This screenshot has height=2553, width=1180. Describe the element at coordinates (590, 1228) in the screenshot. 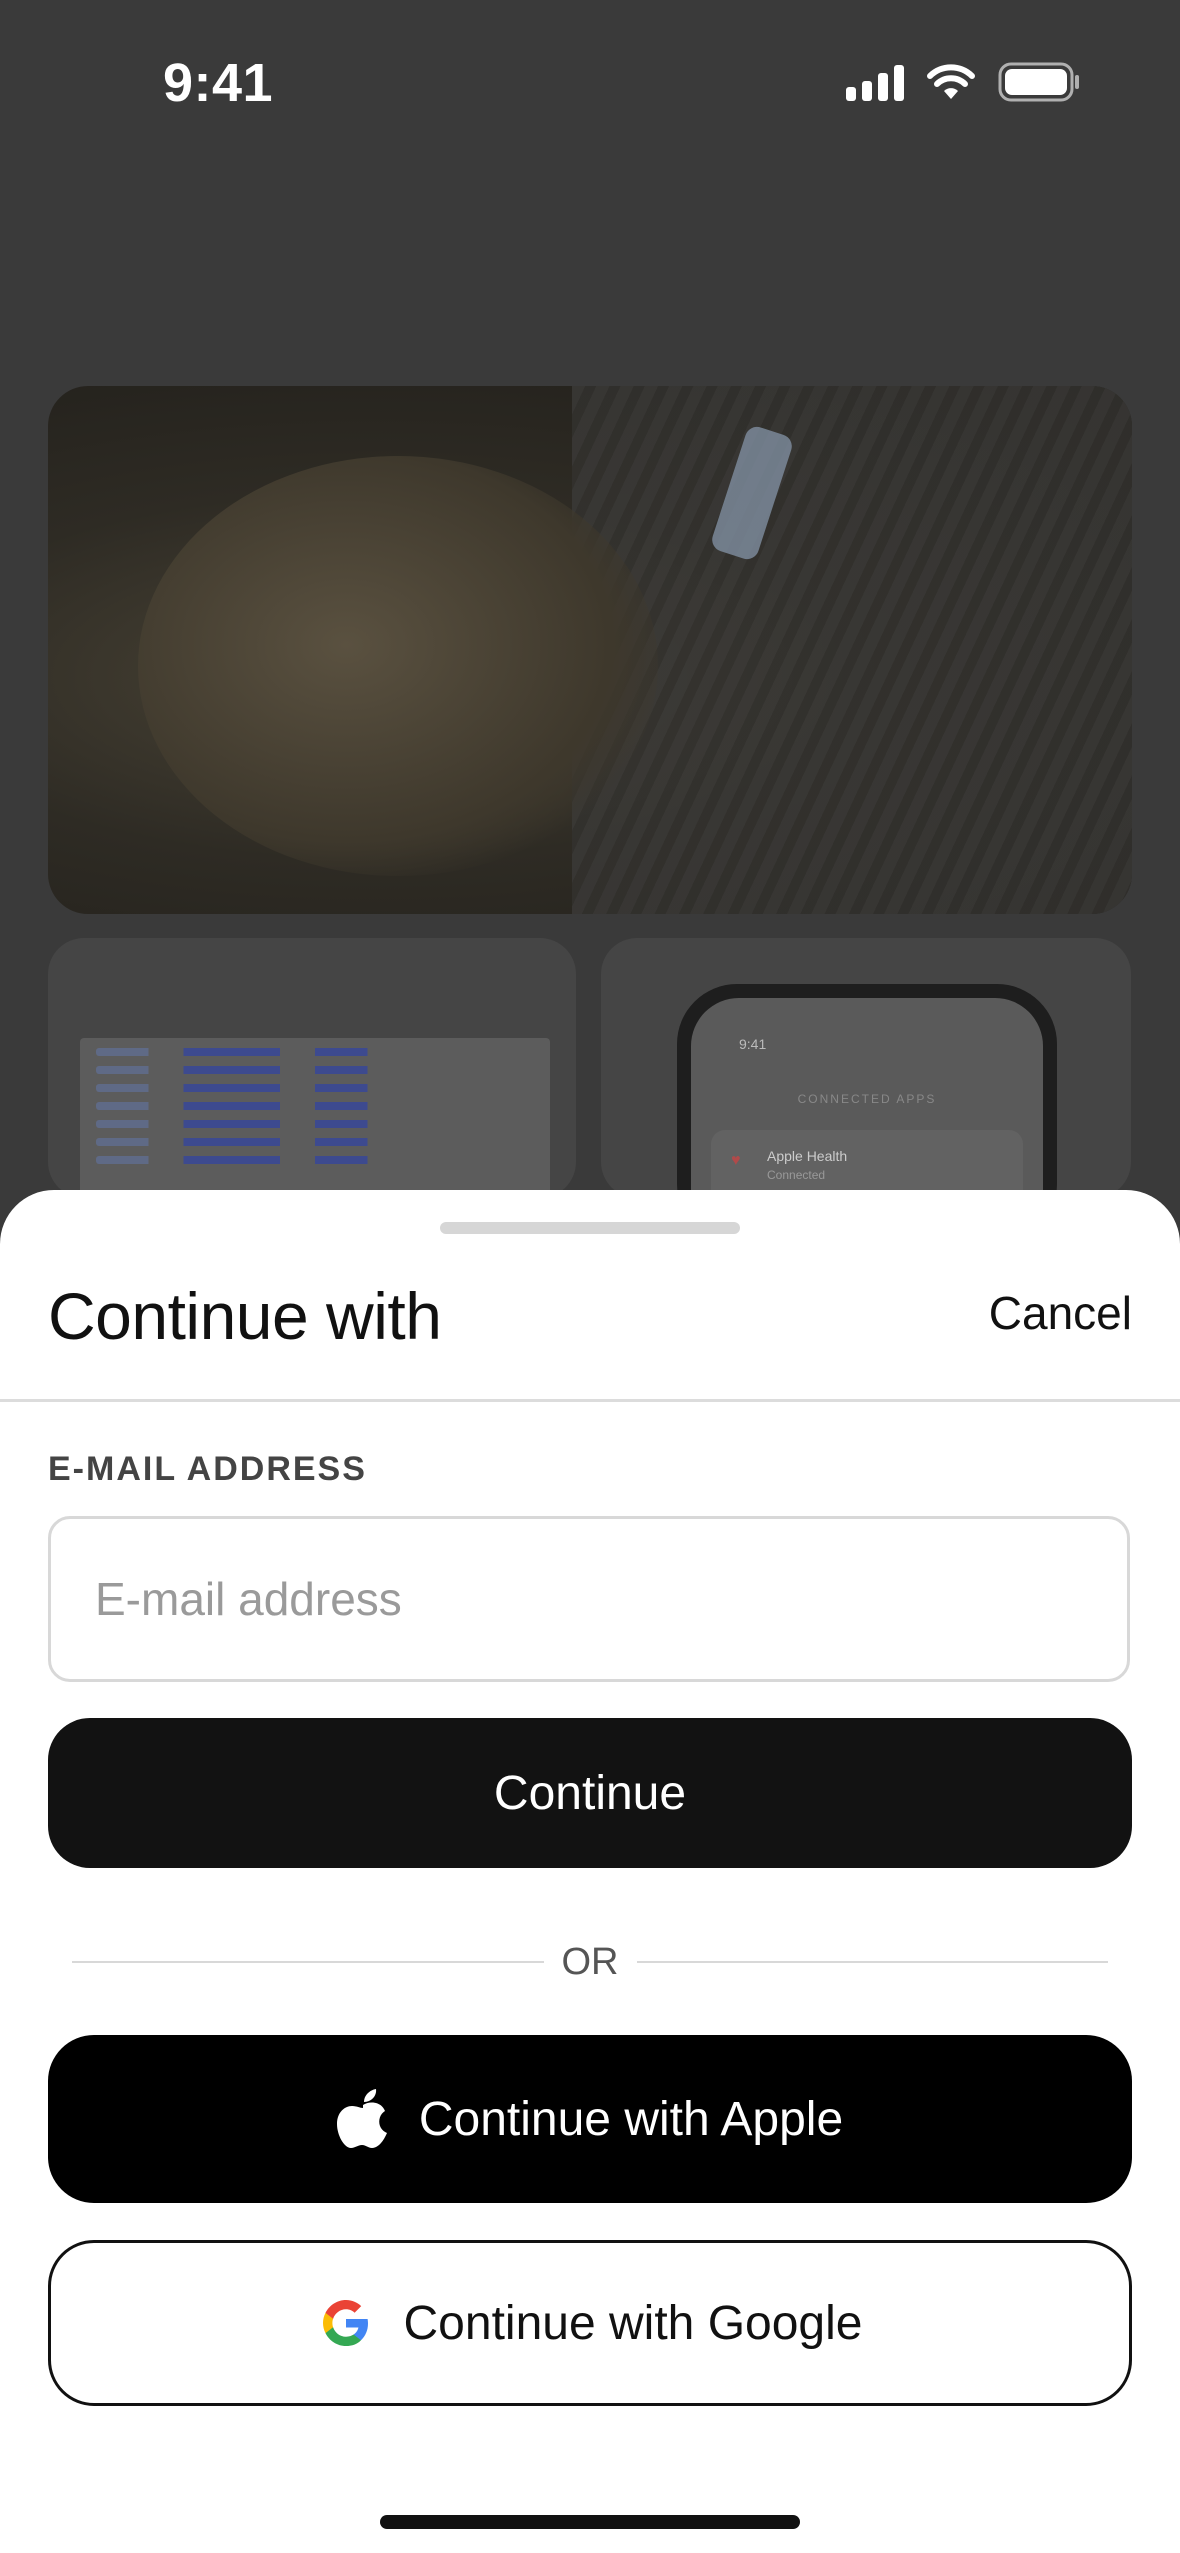

I see `sheet-grabber` at that location.